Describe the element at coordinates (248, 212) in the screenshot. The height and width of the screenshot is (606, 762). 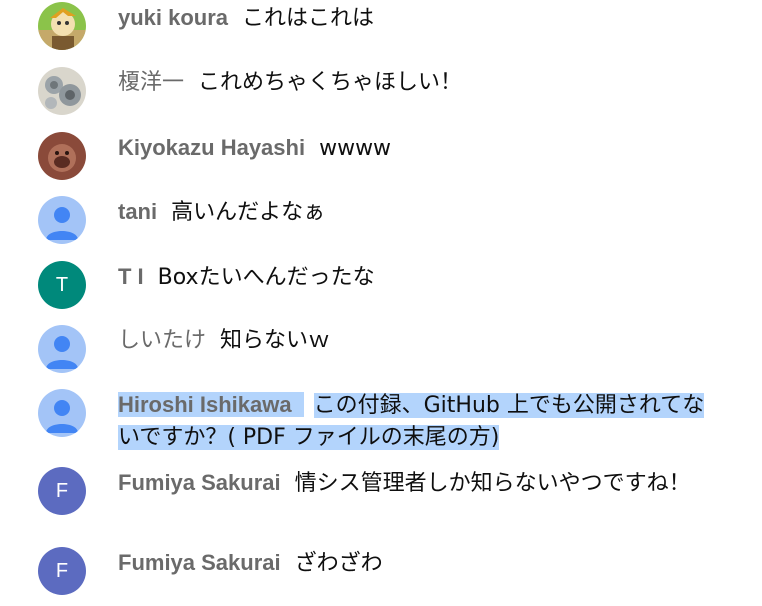
I see `message-text: 高いんだよなぁ` at that location.